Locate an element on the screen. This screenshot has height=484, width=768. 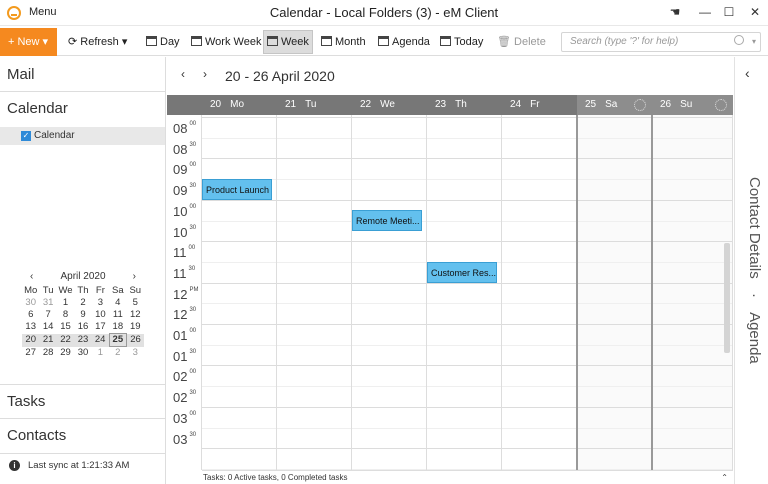
mini-calendar-day: 20 is located at coordinates (31, 340).